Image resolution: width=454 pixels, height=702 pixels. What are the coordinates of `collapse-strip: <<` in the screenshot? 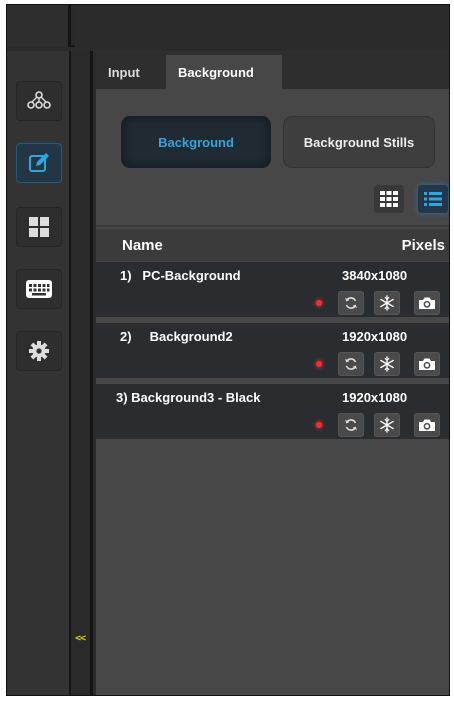 It's located at (83, 373).